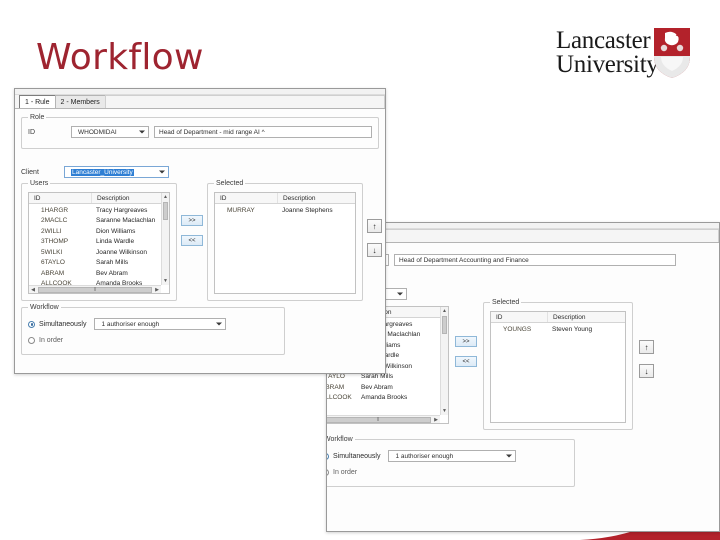  Describe the element at coordinates (51, 340) in the screenshot. I see `radio-in-order-label-primary: In order` at that location.